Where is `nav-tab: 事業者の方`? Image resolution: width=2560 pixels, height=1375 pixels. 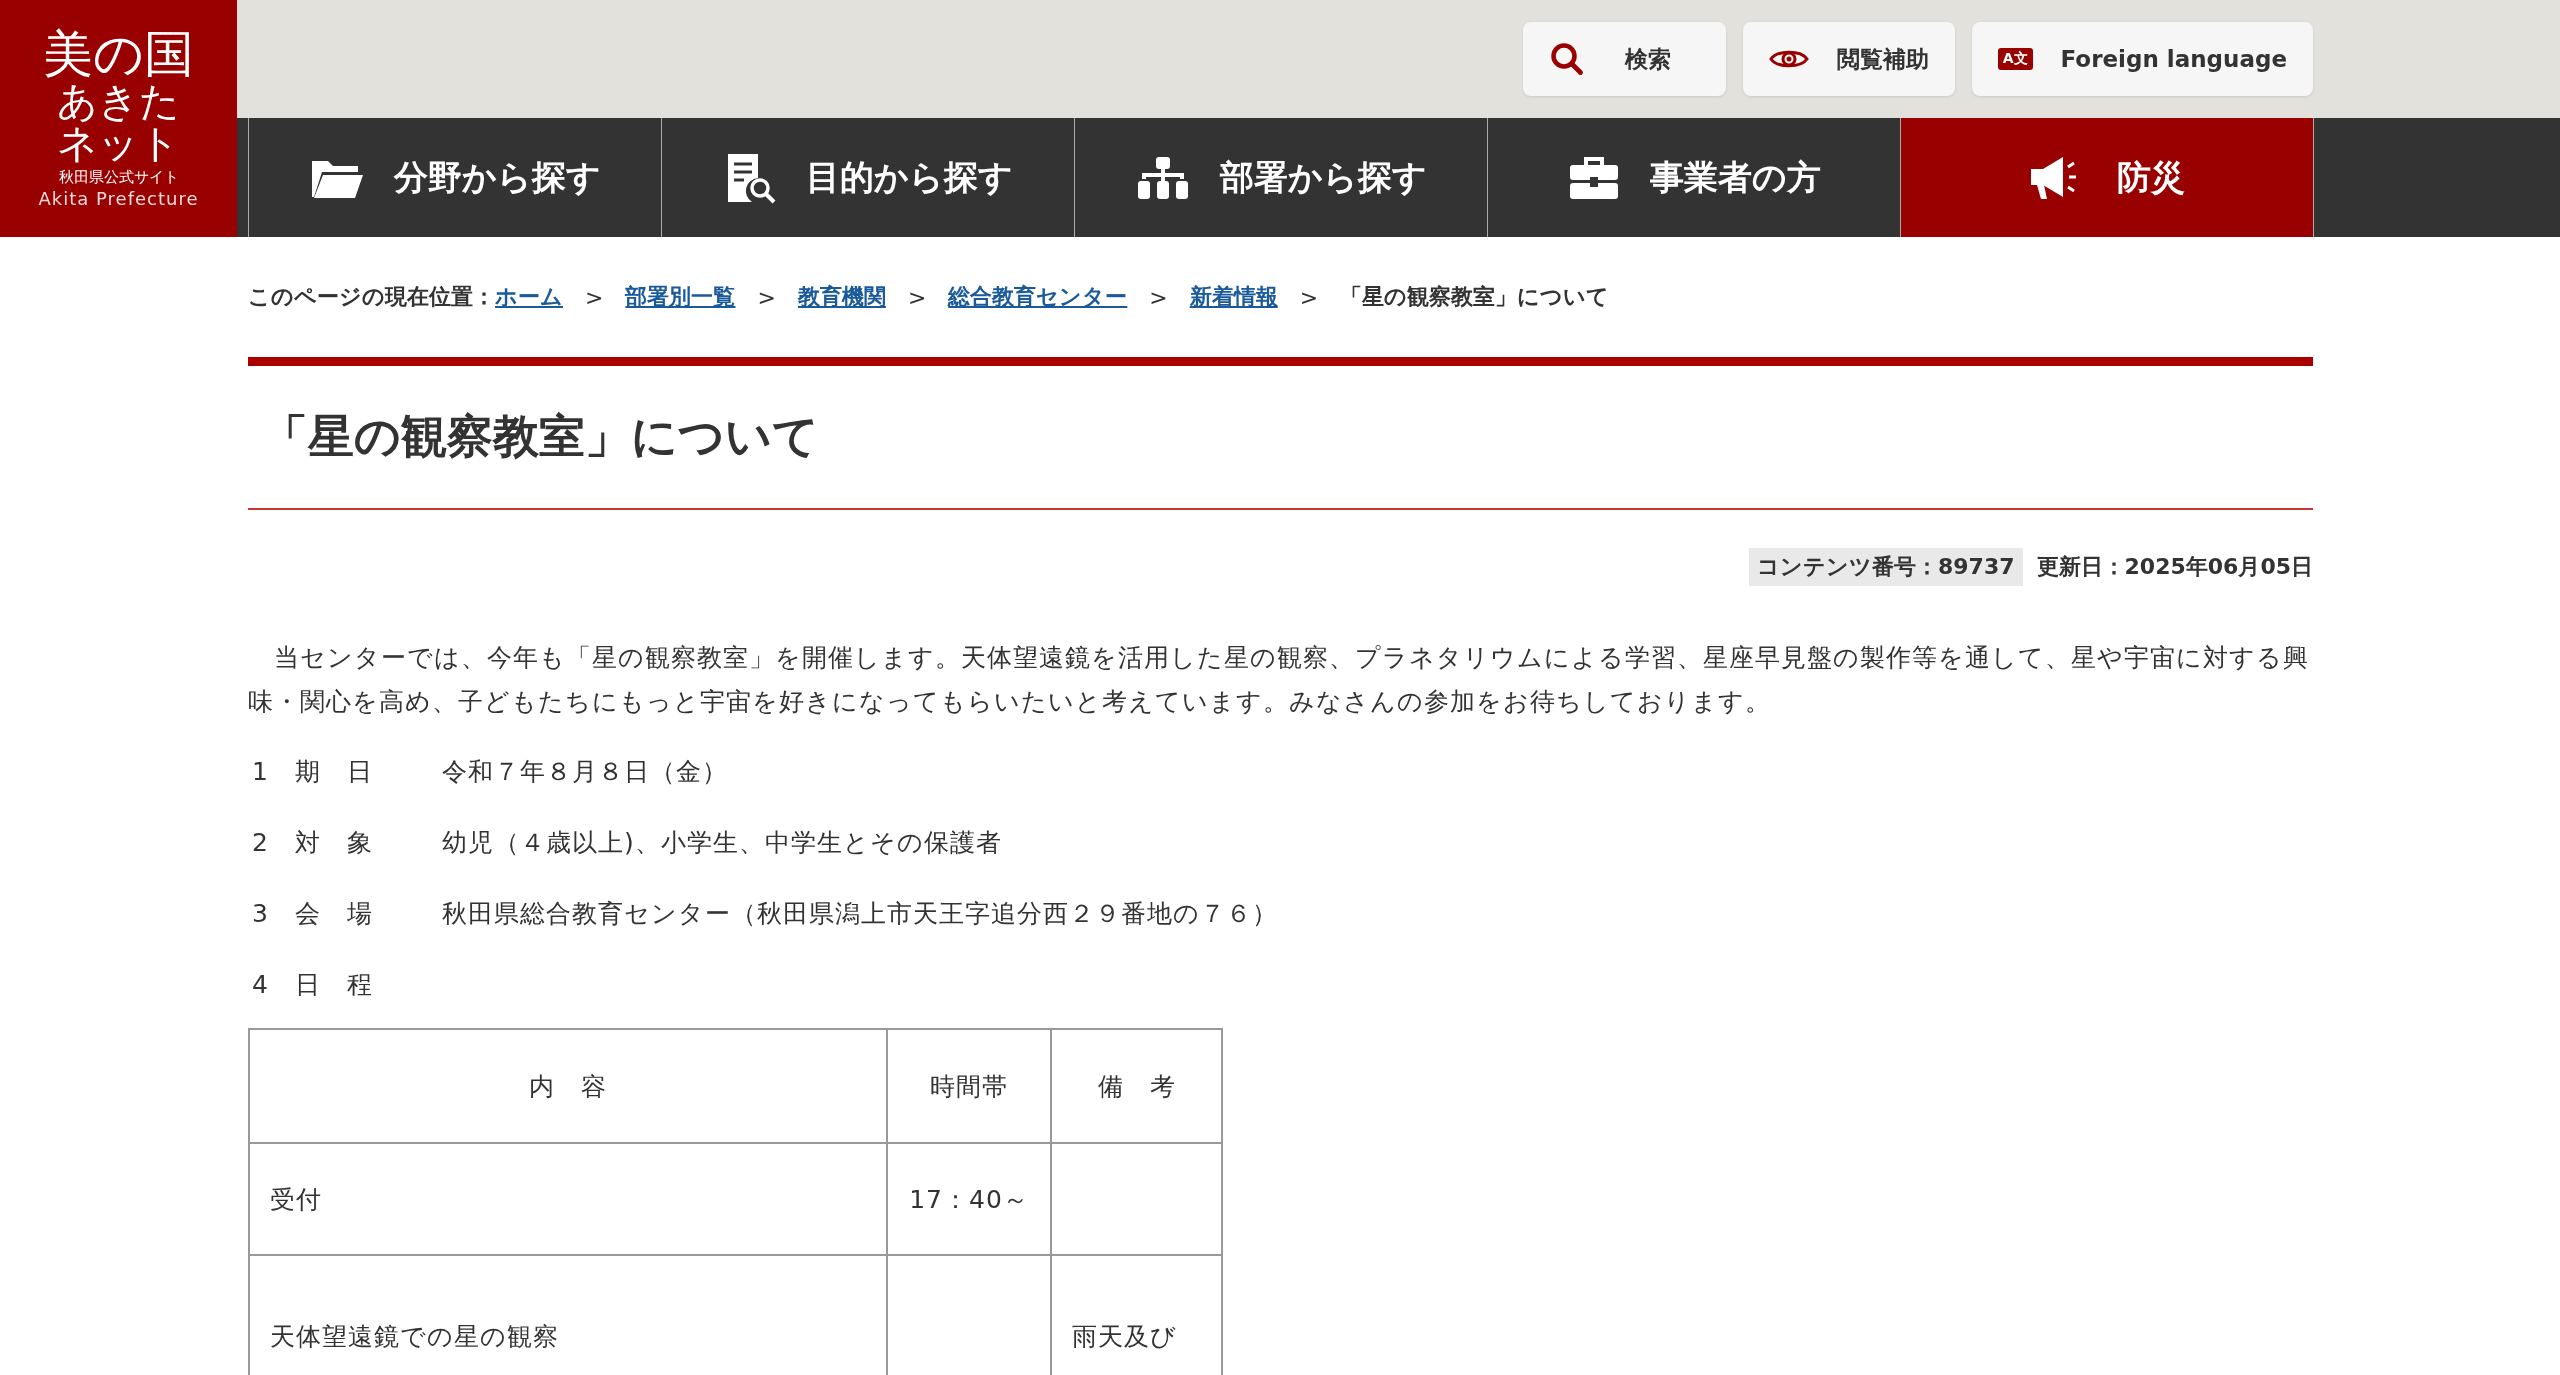
nav-tab: 事業者の方 is located at coordinates (1693, 177).